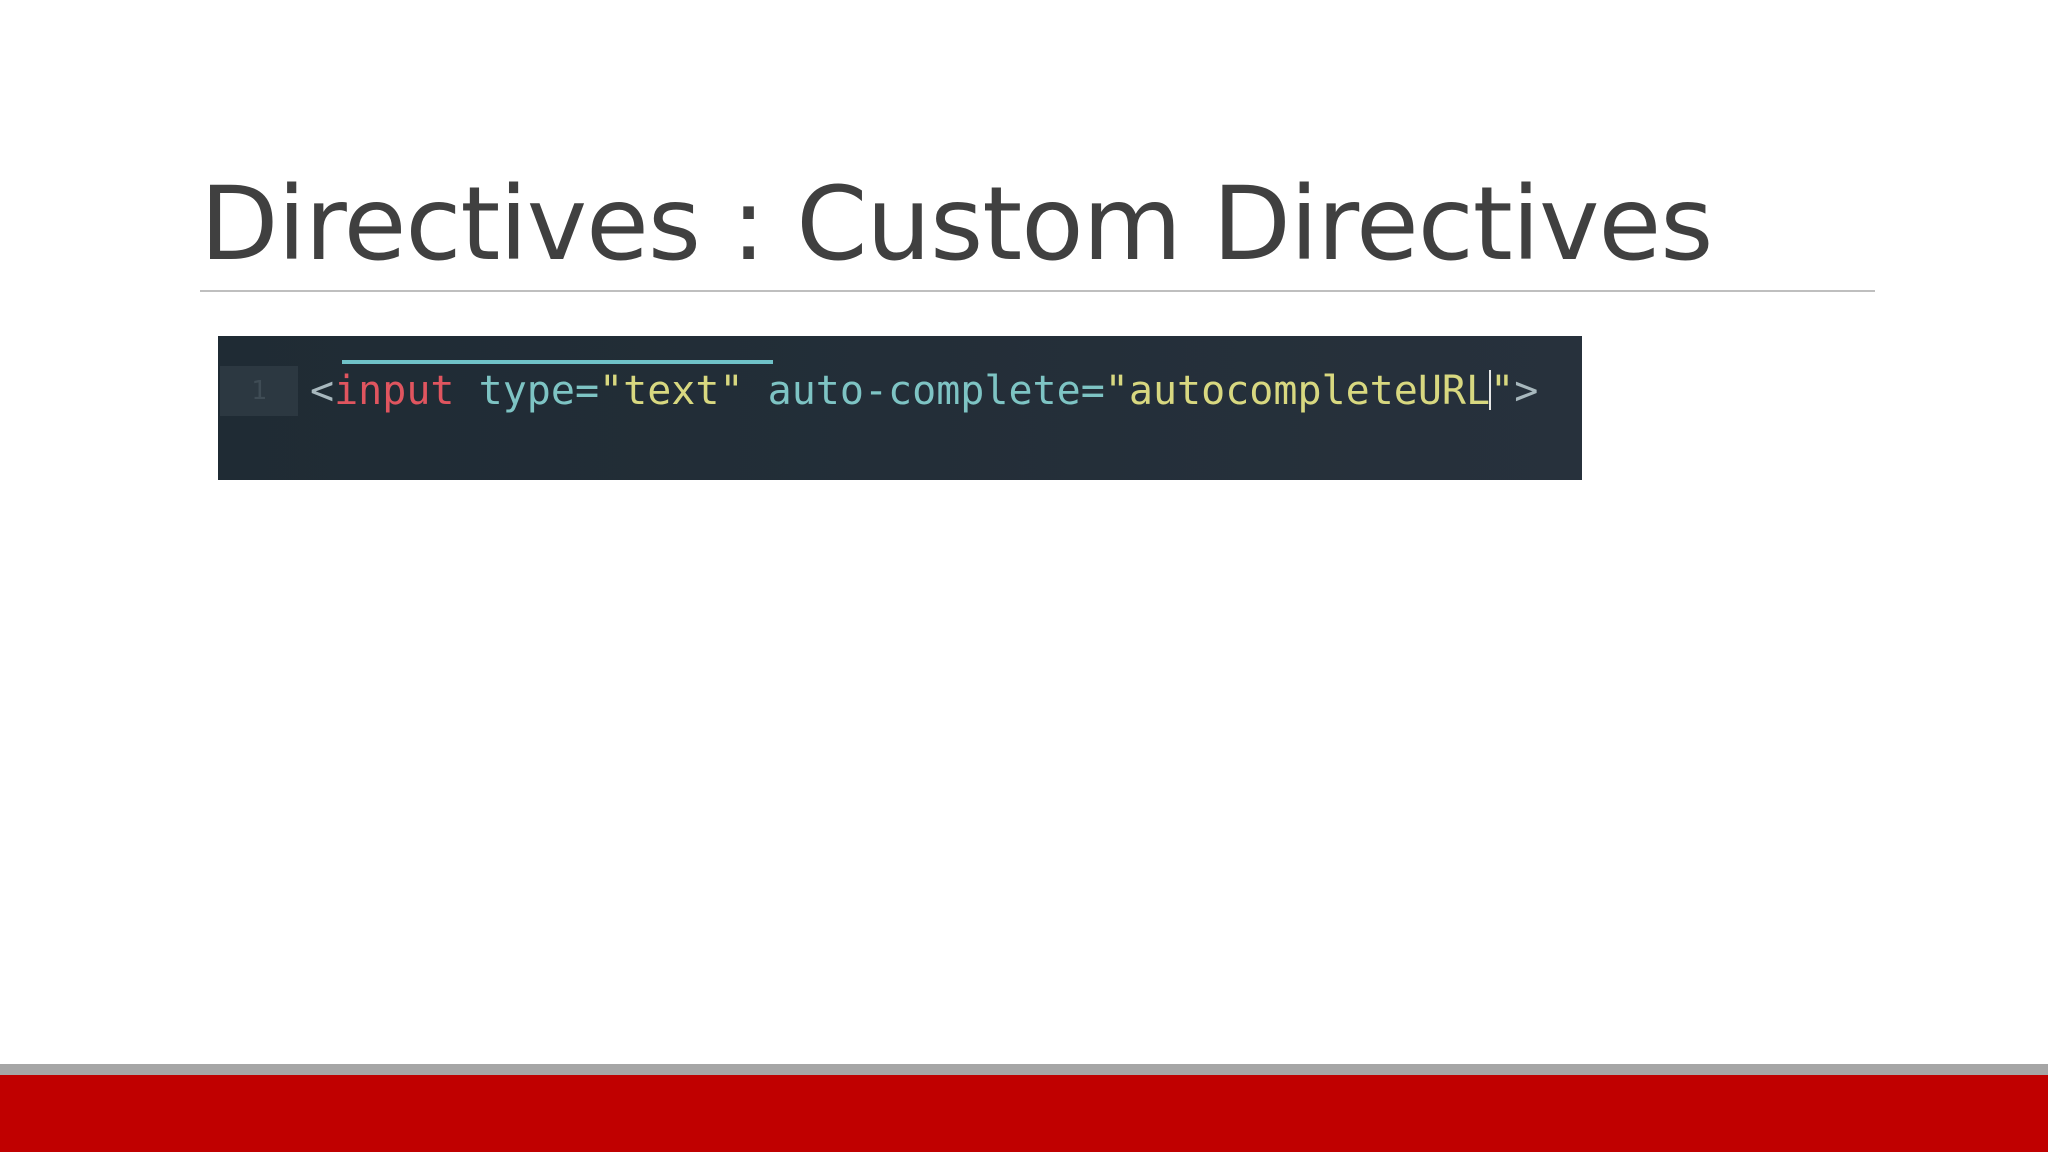  I want to click on attribute-type-value: "text", so click(671, 391).